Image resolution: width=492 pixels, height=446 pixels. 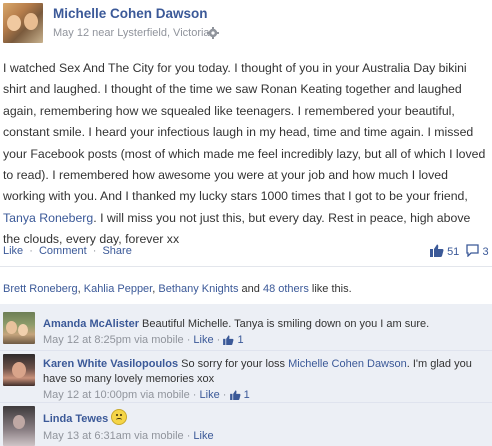 What do you see at coordinates (91, 324) in the screenshot?
I see `commenter-name: Amanda McAlister` at bounding box center [91, 324].